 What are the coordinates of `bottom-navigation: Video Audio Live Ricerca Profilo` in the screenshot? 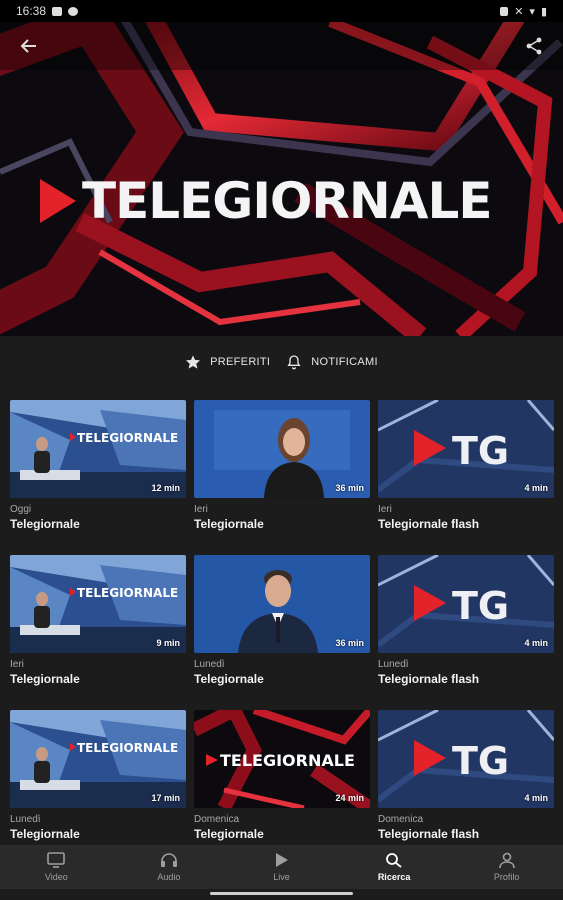 It's located at (281, 867).